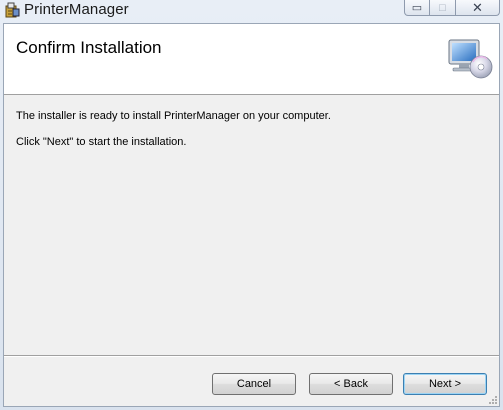 The height and width of the screenshot is (410, 503). I want to click on installer-app-icon, so click(12, 10).